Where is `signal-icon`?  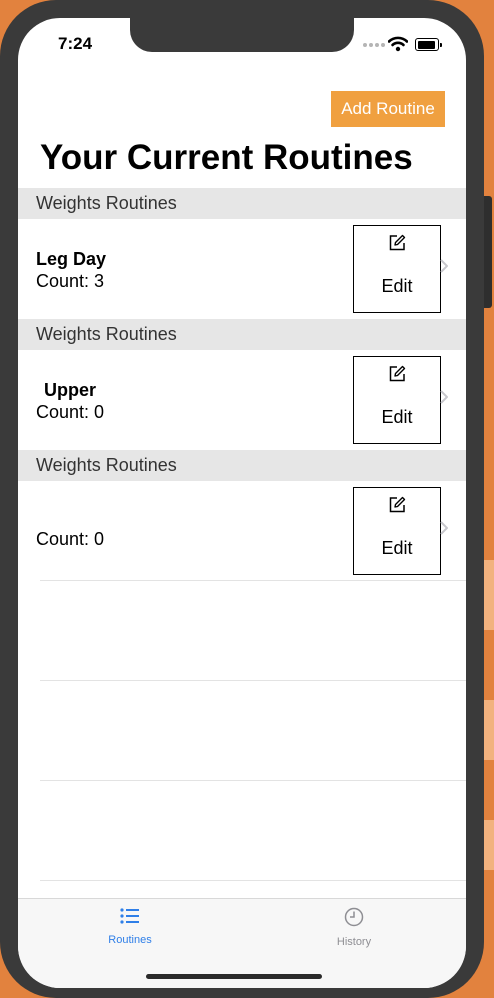
signal-icon is located at coordinates (374, 45).